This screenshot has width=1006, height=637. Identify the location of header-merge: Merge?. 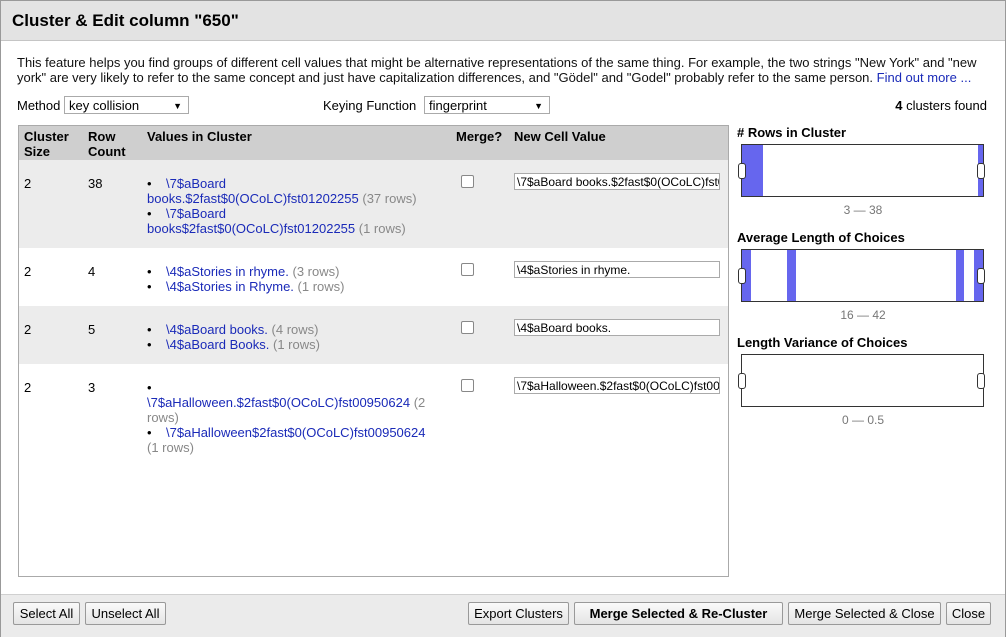
(479, 136).